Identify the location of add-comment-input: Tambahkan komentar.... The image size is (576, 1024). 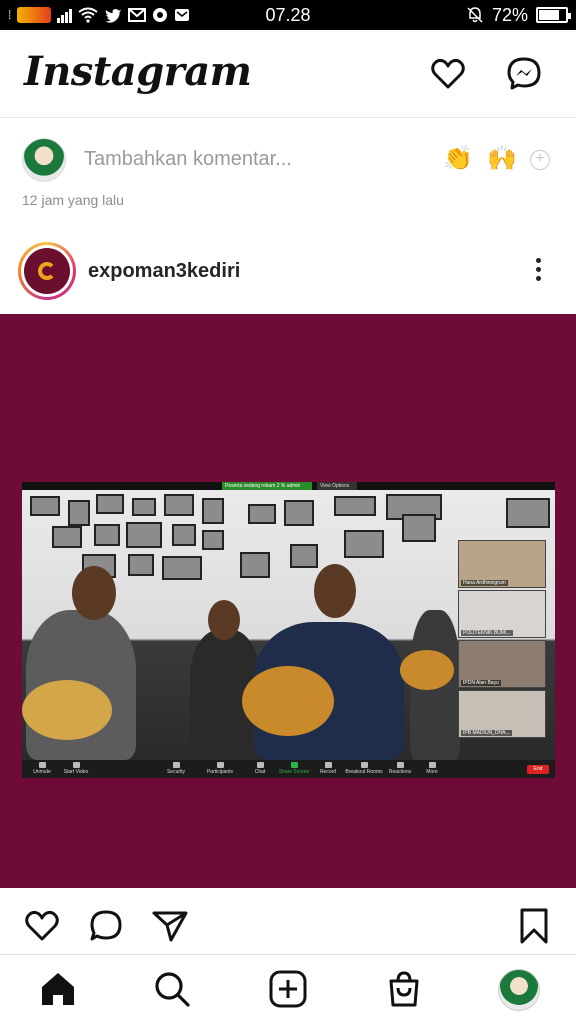
(188, 159).